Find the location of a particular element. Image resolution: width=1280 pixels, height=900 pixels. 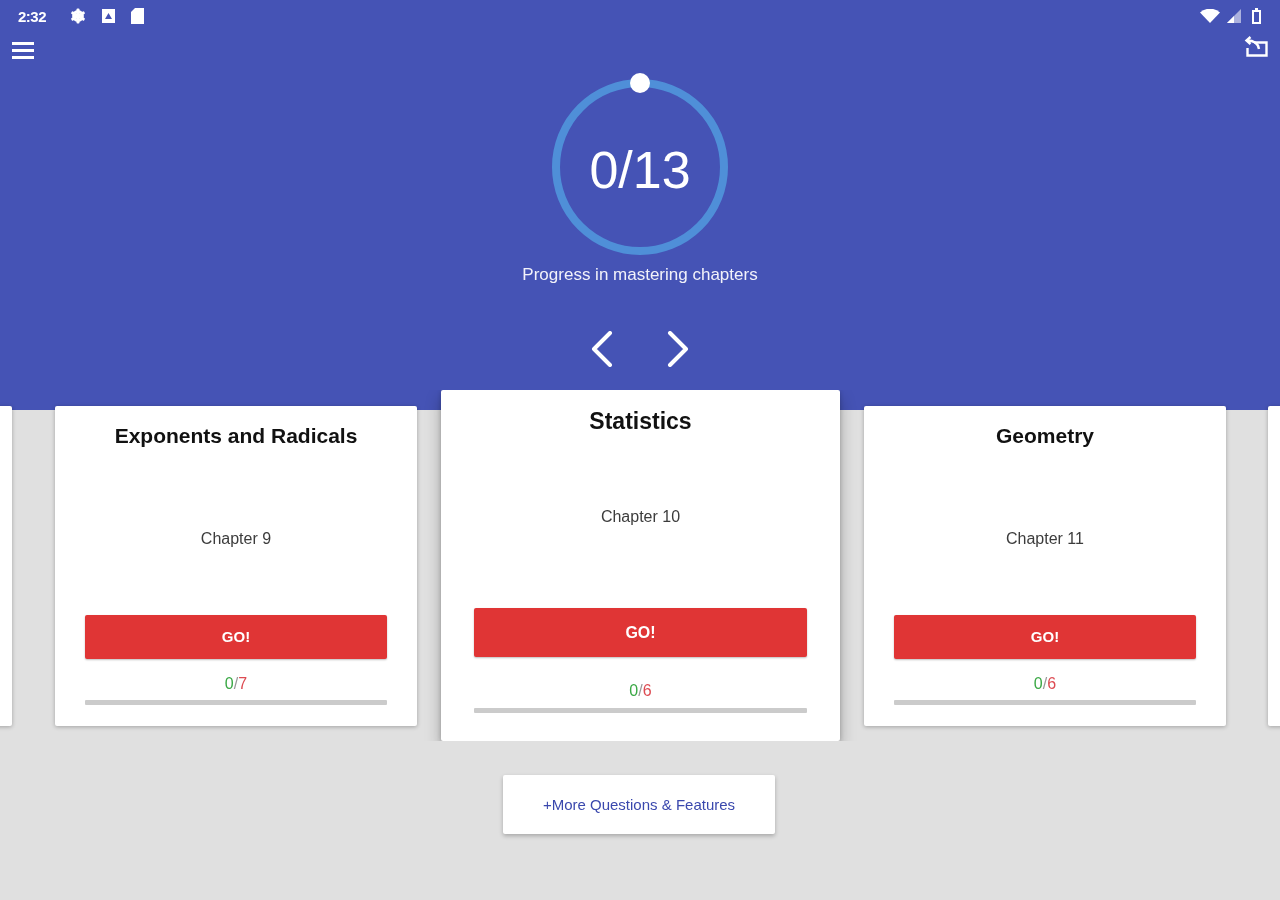

progress-value: 0/13 is located at coordinates (640, 170).